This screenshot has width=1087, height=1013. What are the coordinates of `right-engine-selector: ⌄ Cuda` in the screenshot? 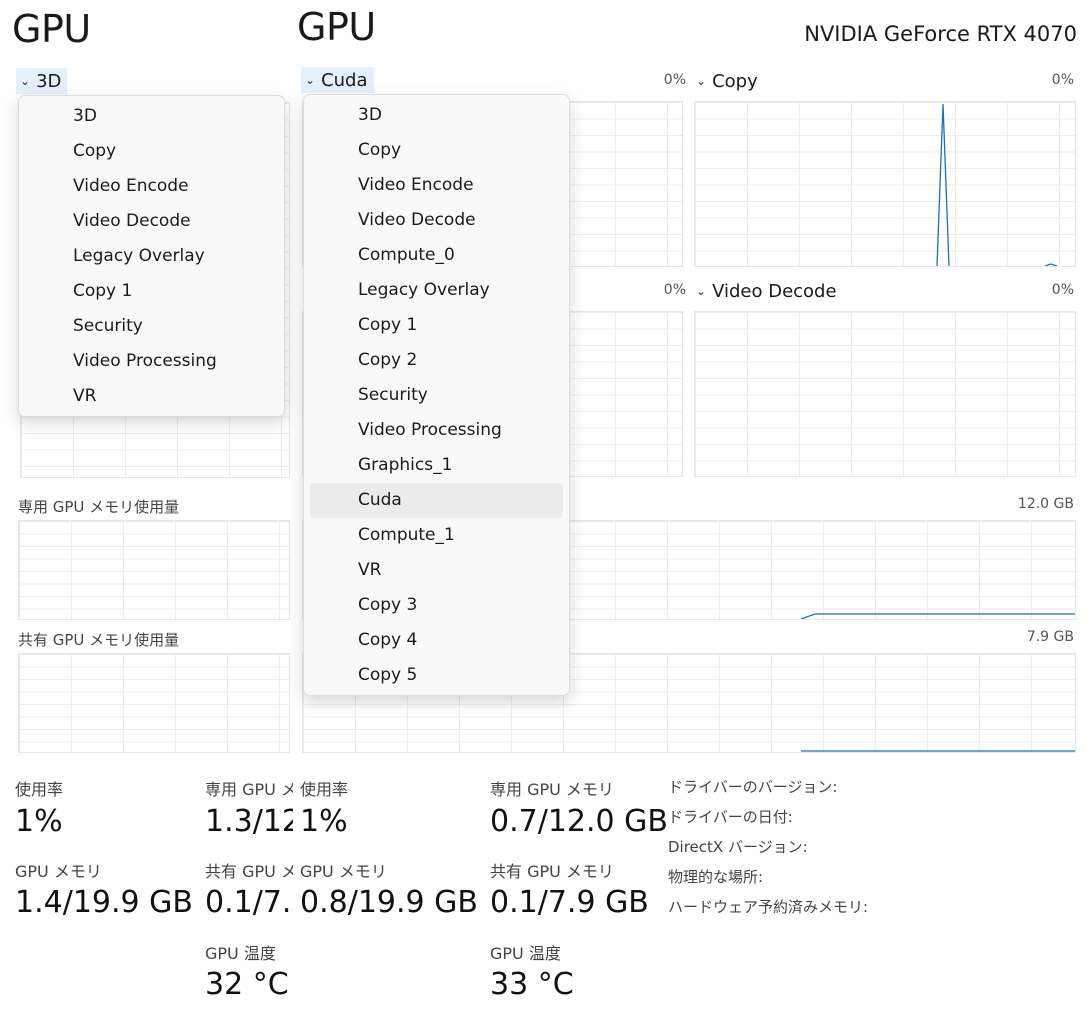 It's located at (337, 80).